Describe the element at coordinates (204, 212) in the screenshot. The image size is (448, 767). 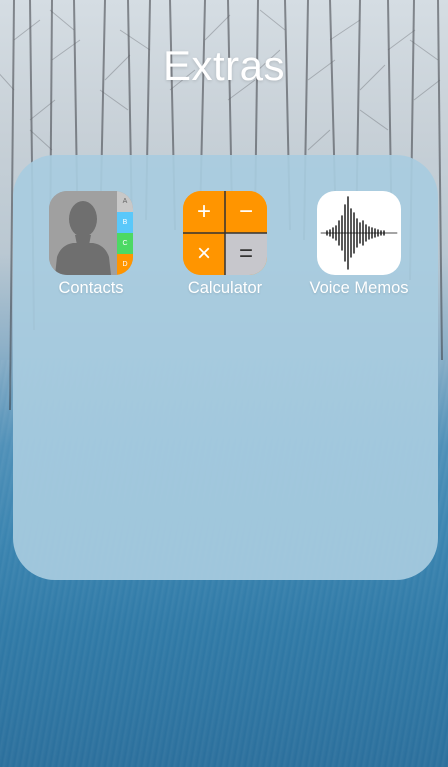
I see `calc-plus-key: +` at that location.